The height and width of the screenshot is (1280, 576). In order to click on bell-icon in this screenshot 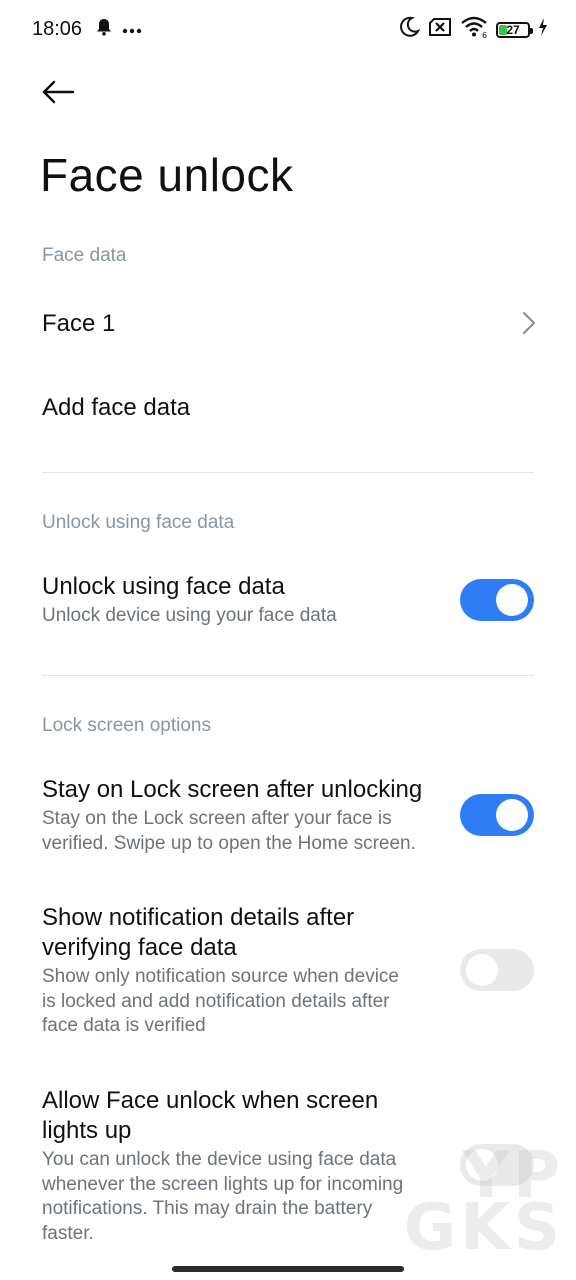, I will do `click(104, 29)`.